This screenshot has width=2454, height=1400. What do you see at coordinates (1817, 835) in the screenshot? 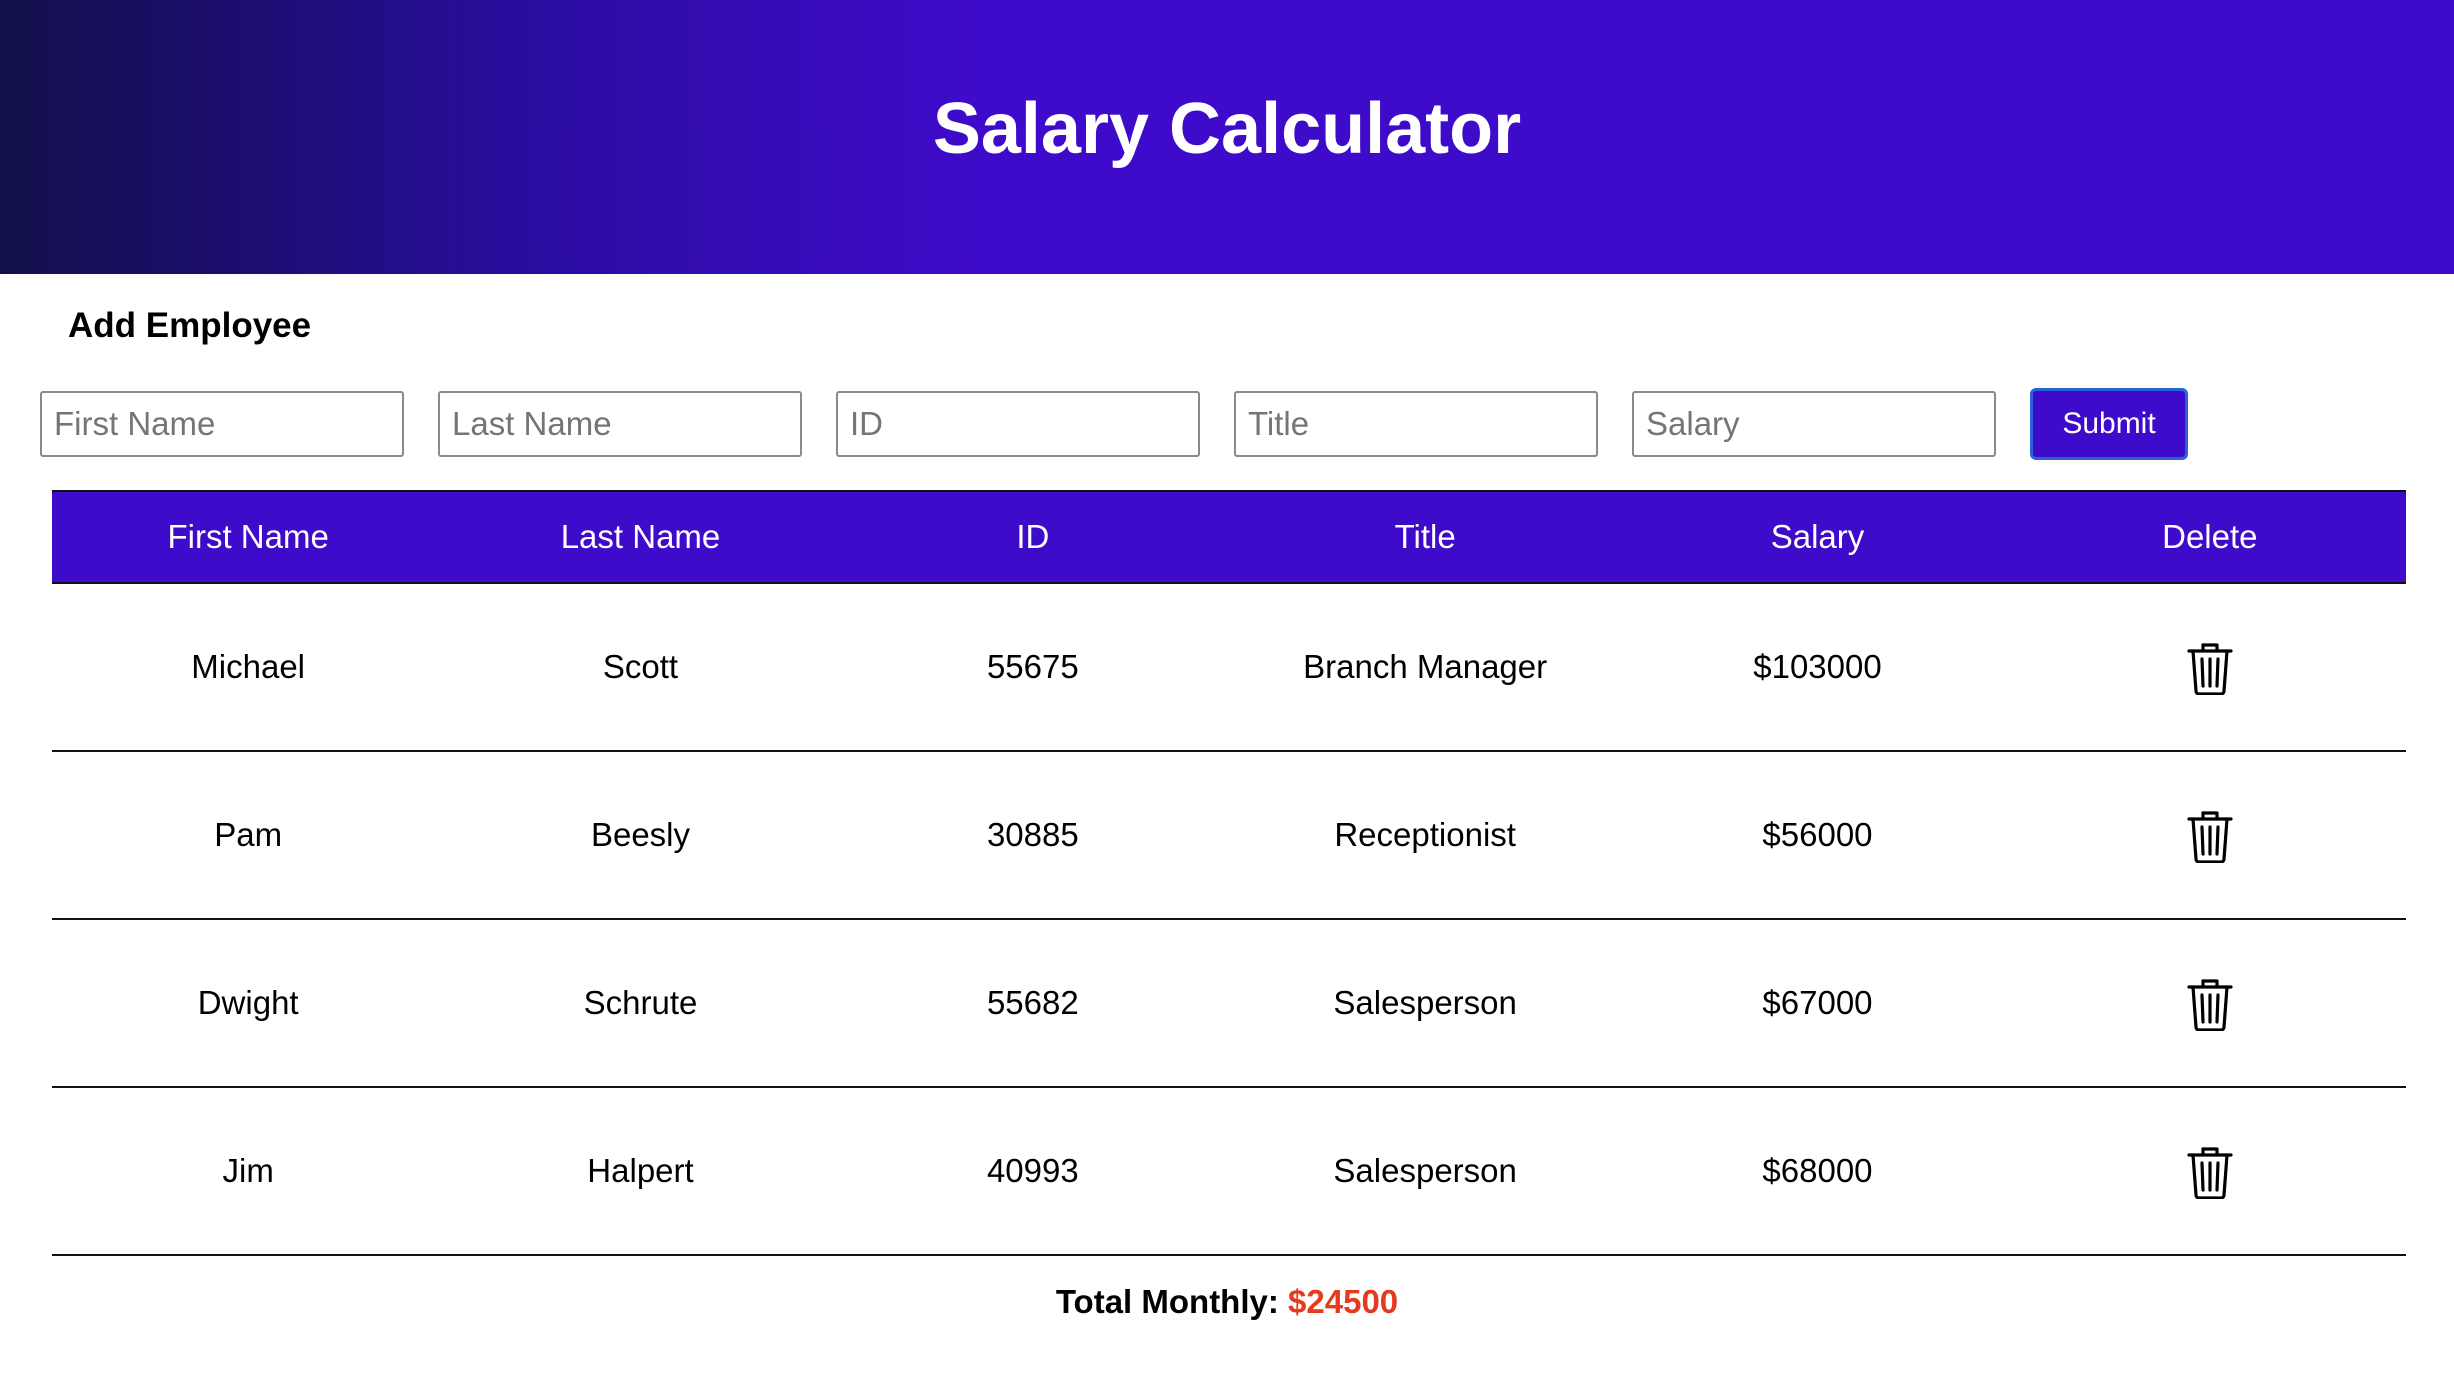
I see `cell-salary: $56000` at bounding box center [1817, 835].